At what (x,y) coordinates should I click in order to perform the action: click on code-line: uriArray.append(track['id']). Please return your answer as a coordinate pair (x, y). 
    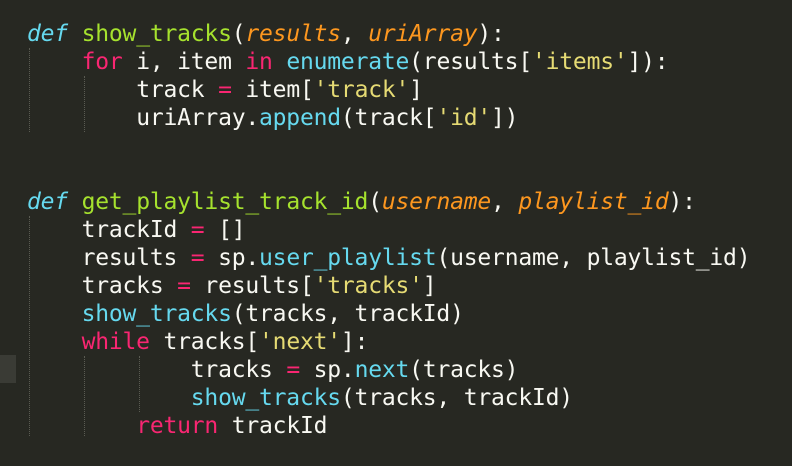
    Looking at the image, I should click on (272, 118).